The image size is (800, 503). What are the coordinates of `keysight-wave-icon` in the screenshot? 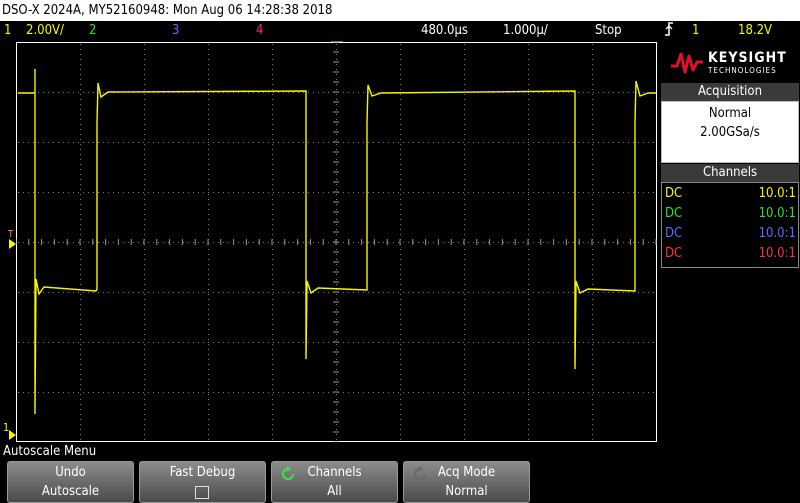 It's located at (687, 63).